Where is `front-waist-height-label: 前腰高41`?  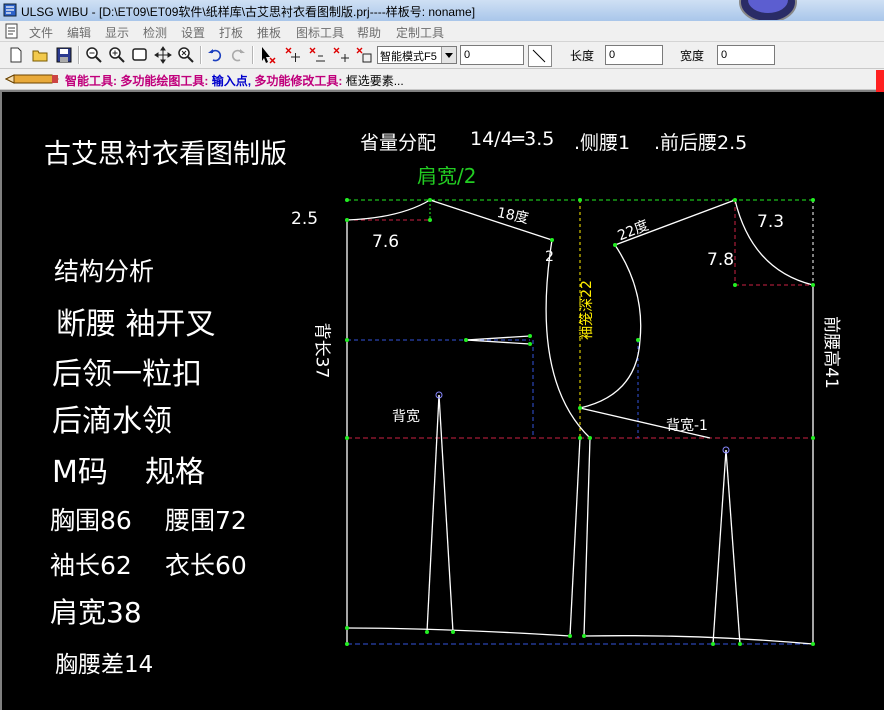 front-waist-height-label: 前腰高41 is located at coordinates (830, 352).